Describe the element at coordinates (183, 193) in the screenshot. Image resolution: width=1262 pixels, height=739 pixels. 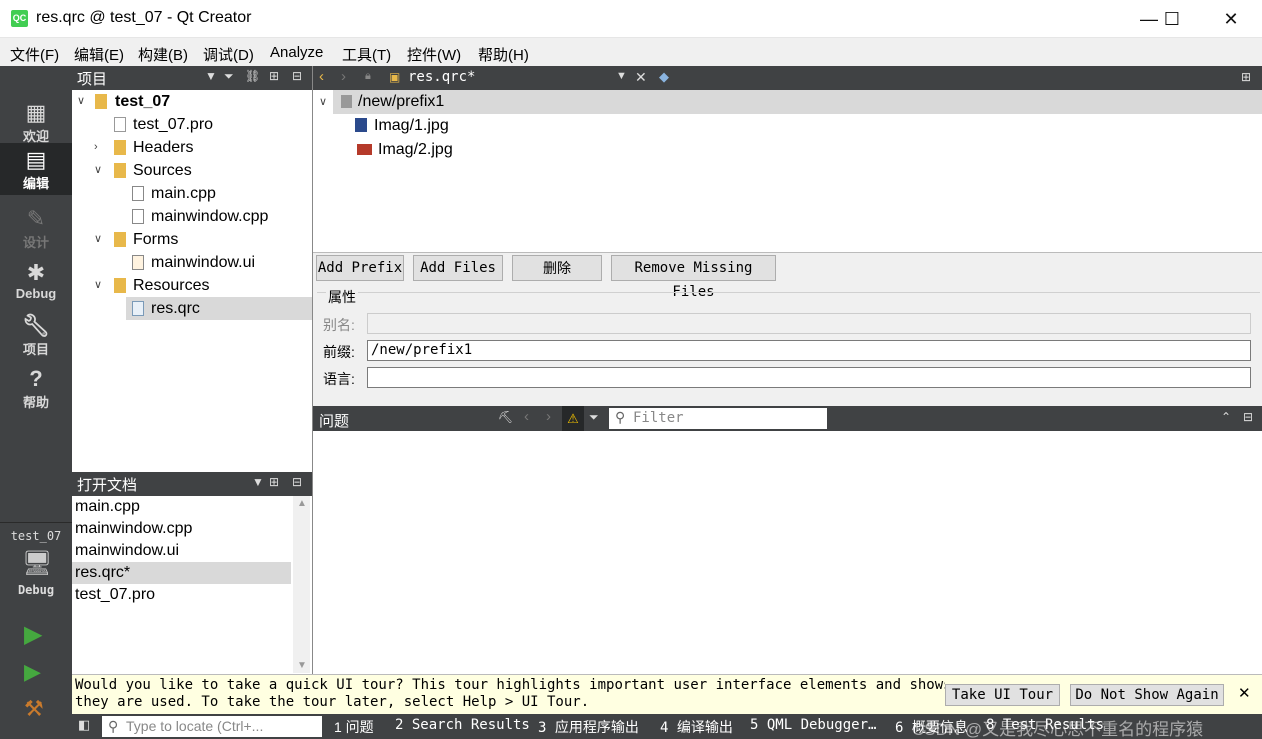
I see `tree-label: main.cpp` at that location.